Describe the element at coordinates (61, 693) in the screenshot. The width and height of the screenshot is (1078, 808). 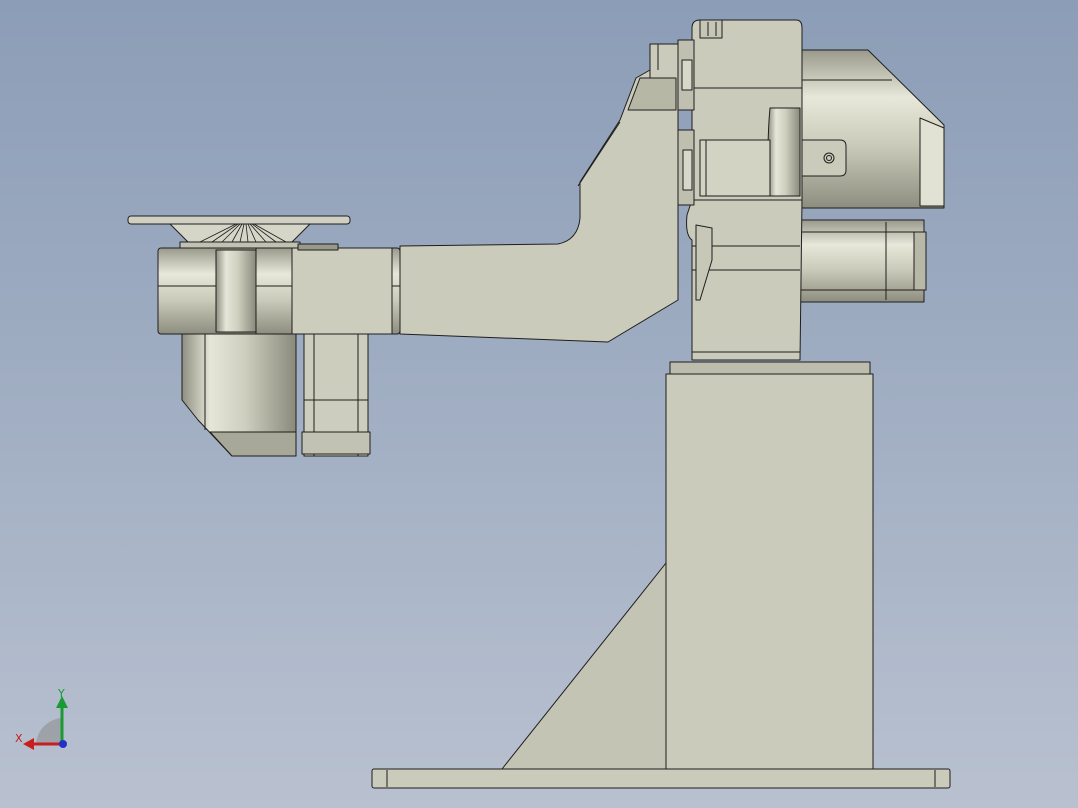
I see `axis-y-label: Y` at that location.